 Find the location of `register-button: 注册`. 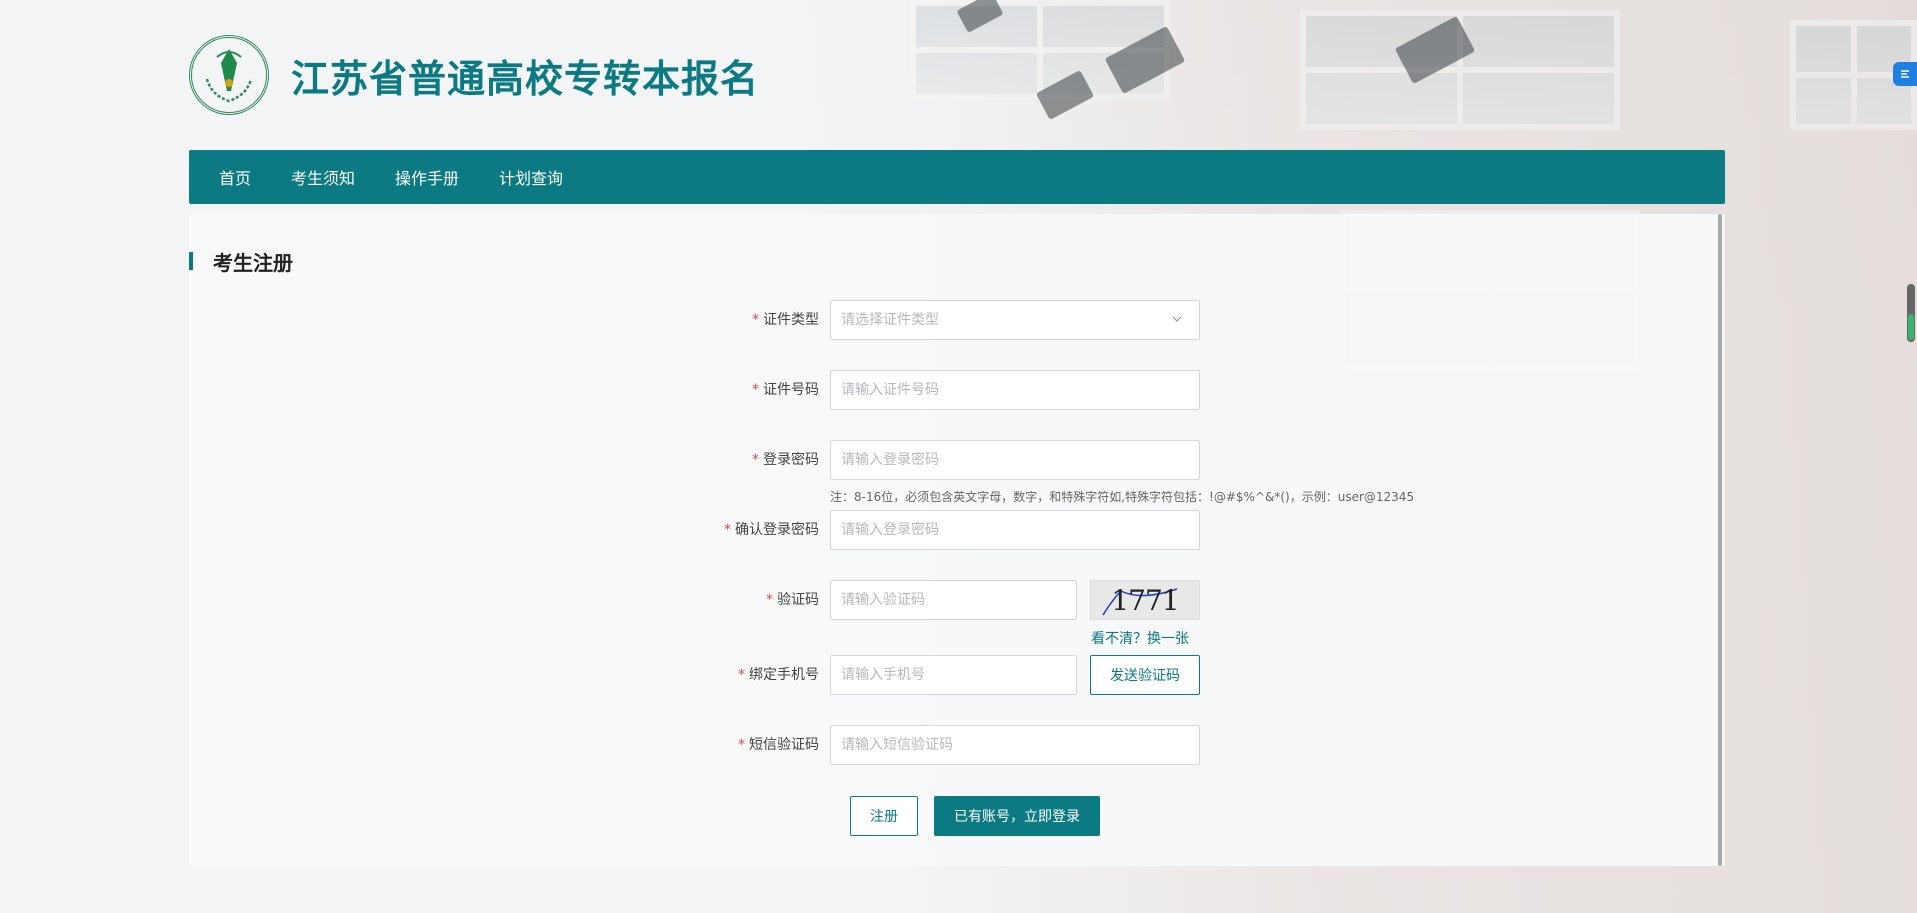

register-button: 注册 is located at coordinates (884, 816).